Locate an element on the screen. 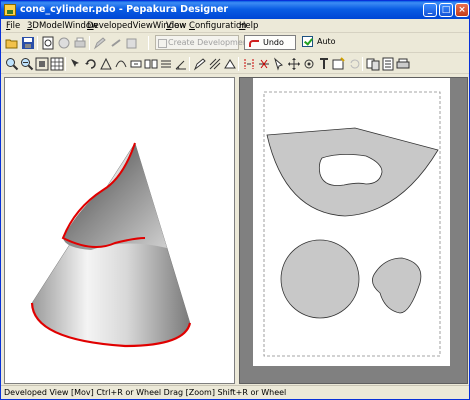 This screenshot has width=470, height=400. link-icon is located at coordinates (116, 43).